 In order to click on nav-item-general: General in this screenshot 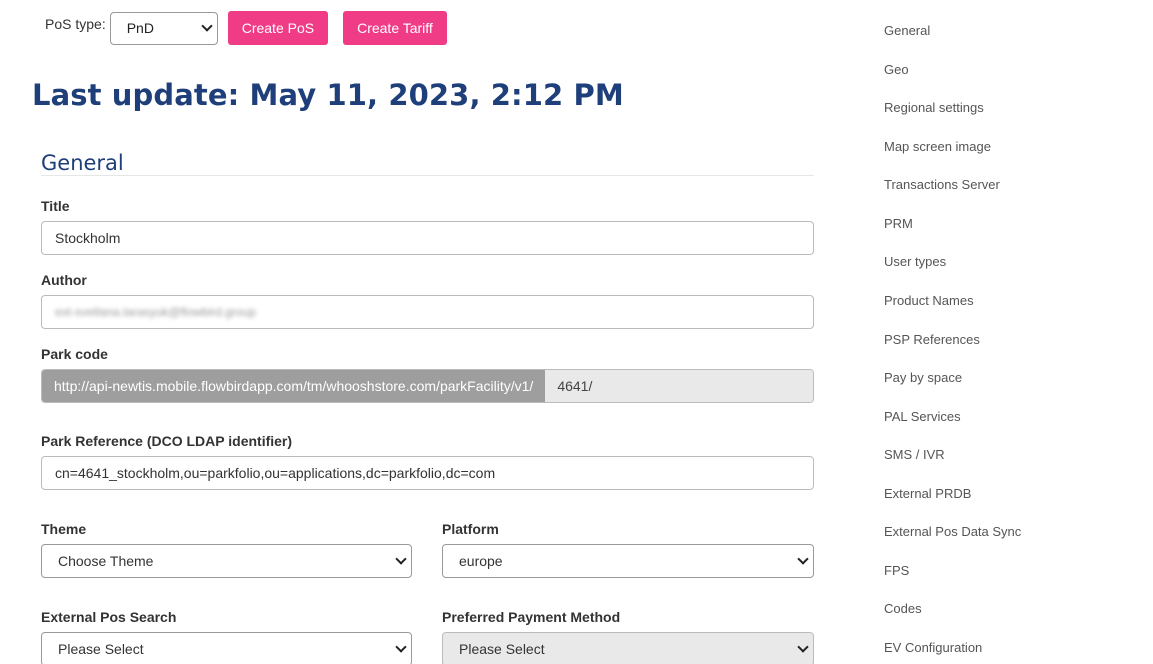, I will do `click(907, 30)`.